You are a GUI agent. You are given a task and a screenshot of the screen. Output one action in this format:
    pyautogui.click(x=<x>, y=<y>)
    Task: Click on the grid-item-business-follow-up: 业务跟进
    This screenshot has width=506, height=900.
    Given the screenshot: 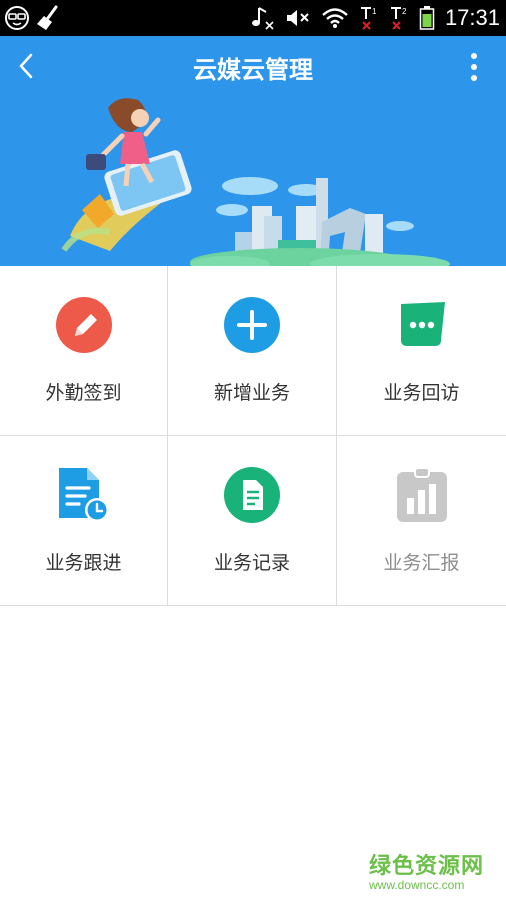 What is the action you would take?
    pyautogui.click(x=84, y=521)
    